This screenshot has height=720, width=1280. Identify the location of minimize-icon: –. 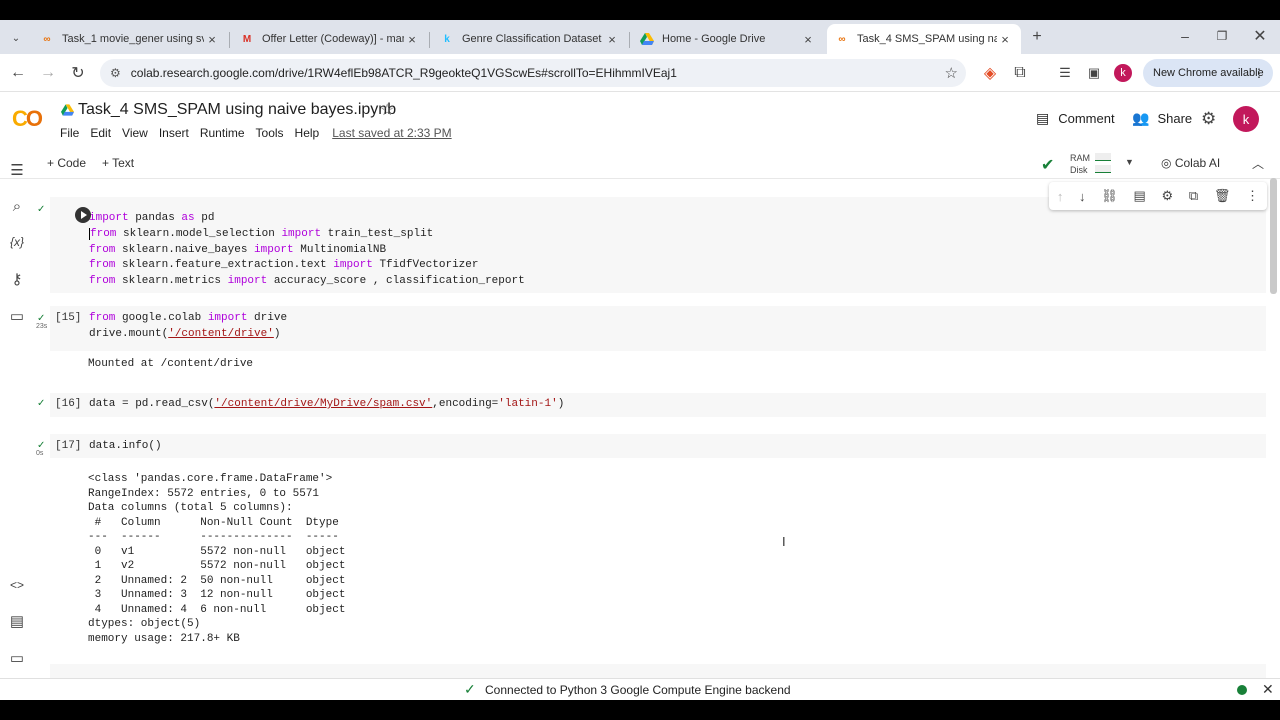
(1185, 36).